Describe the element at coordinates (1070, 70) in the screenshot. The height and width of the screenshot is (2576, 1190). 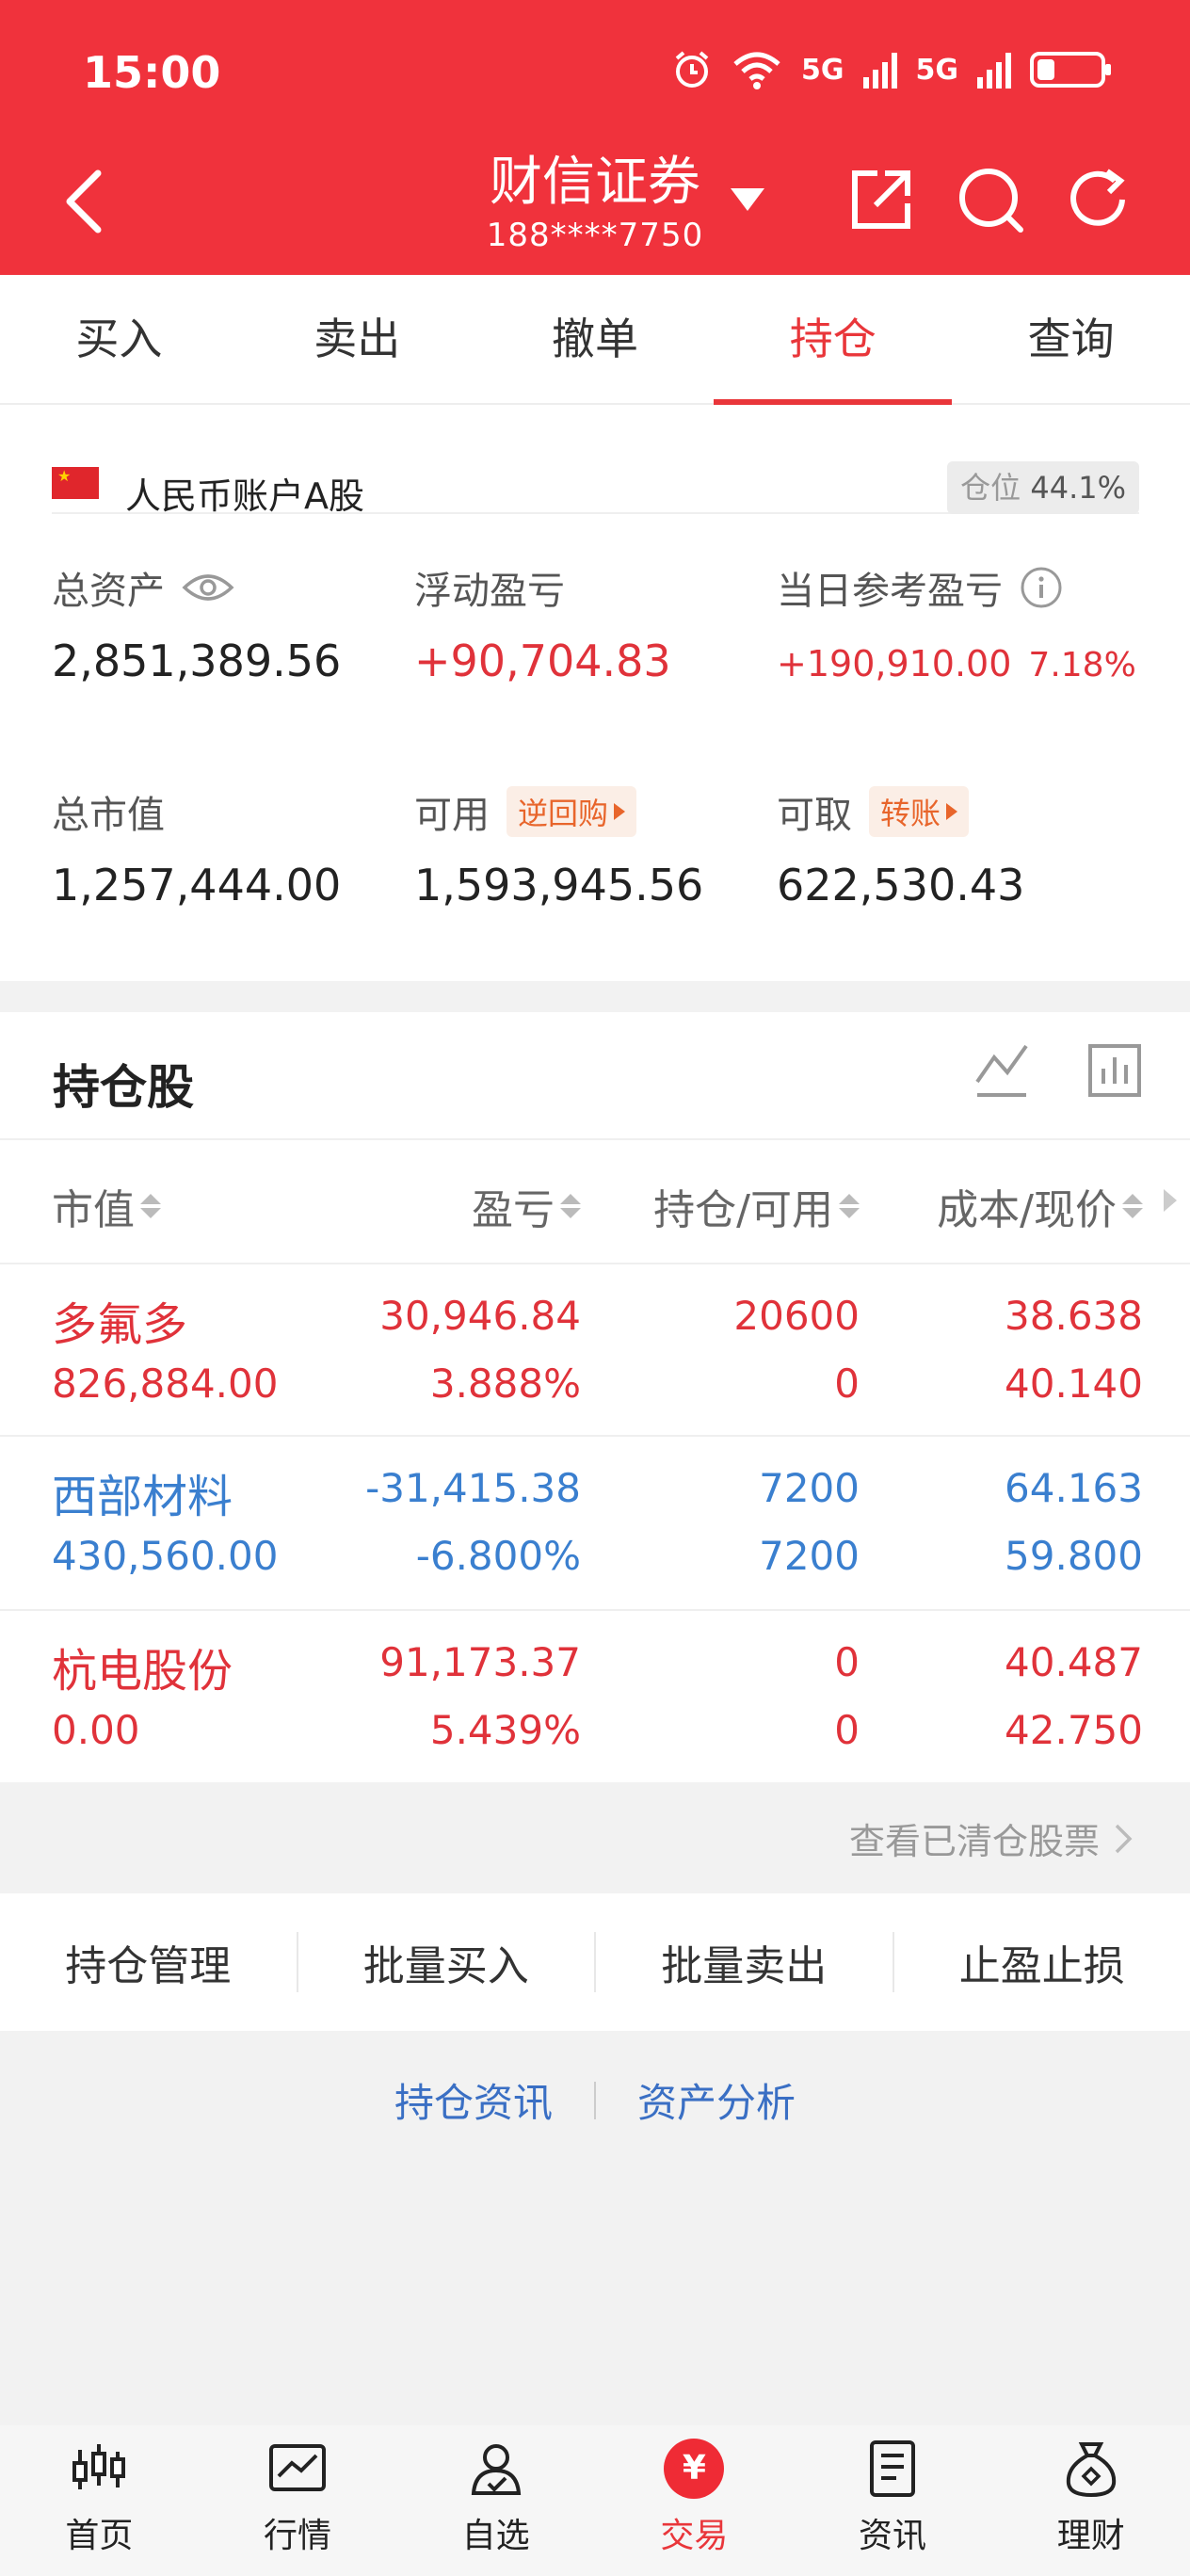
I see `battery-icon` at that location.